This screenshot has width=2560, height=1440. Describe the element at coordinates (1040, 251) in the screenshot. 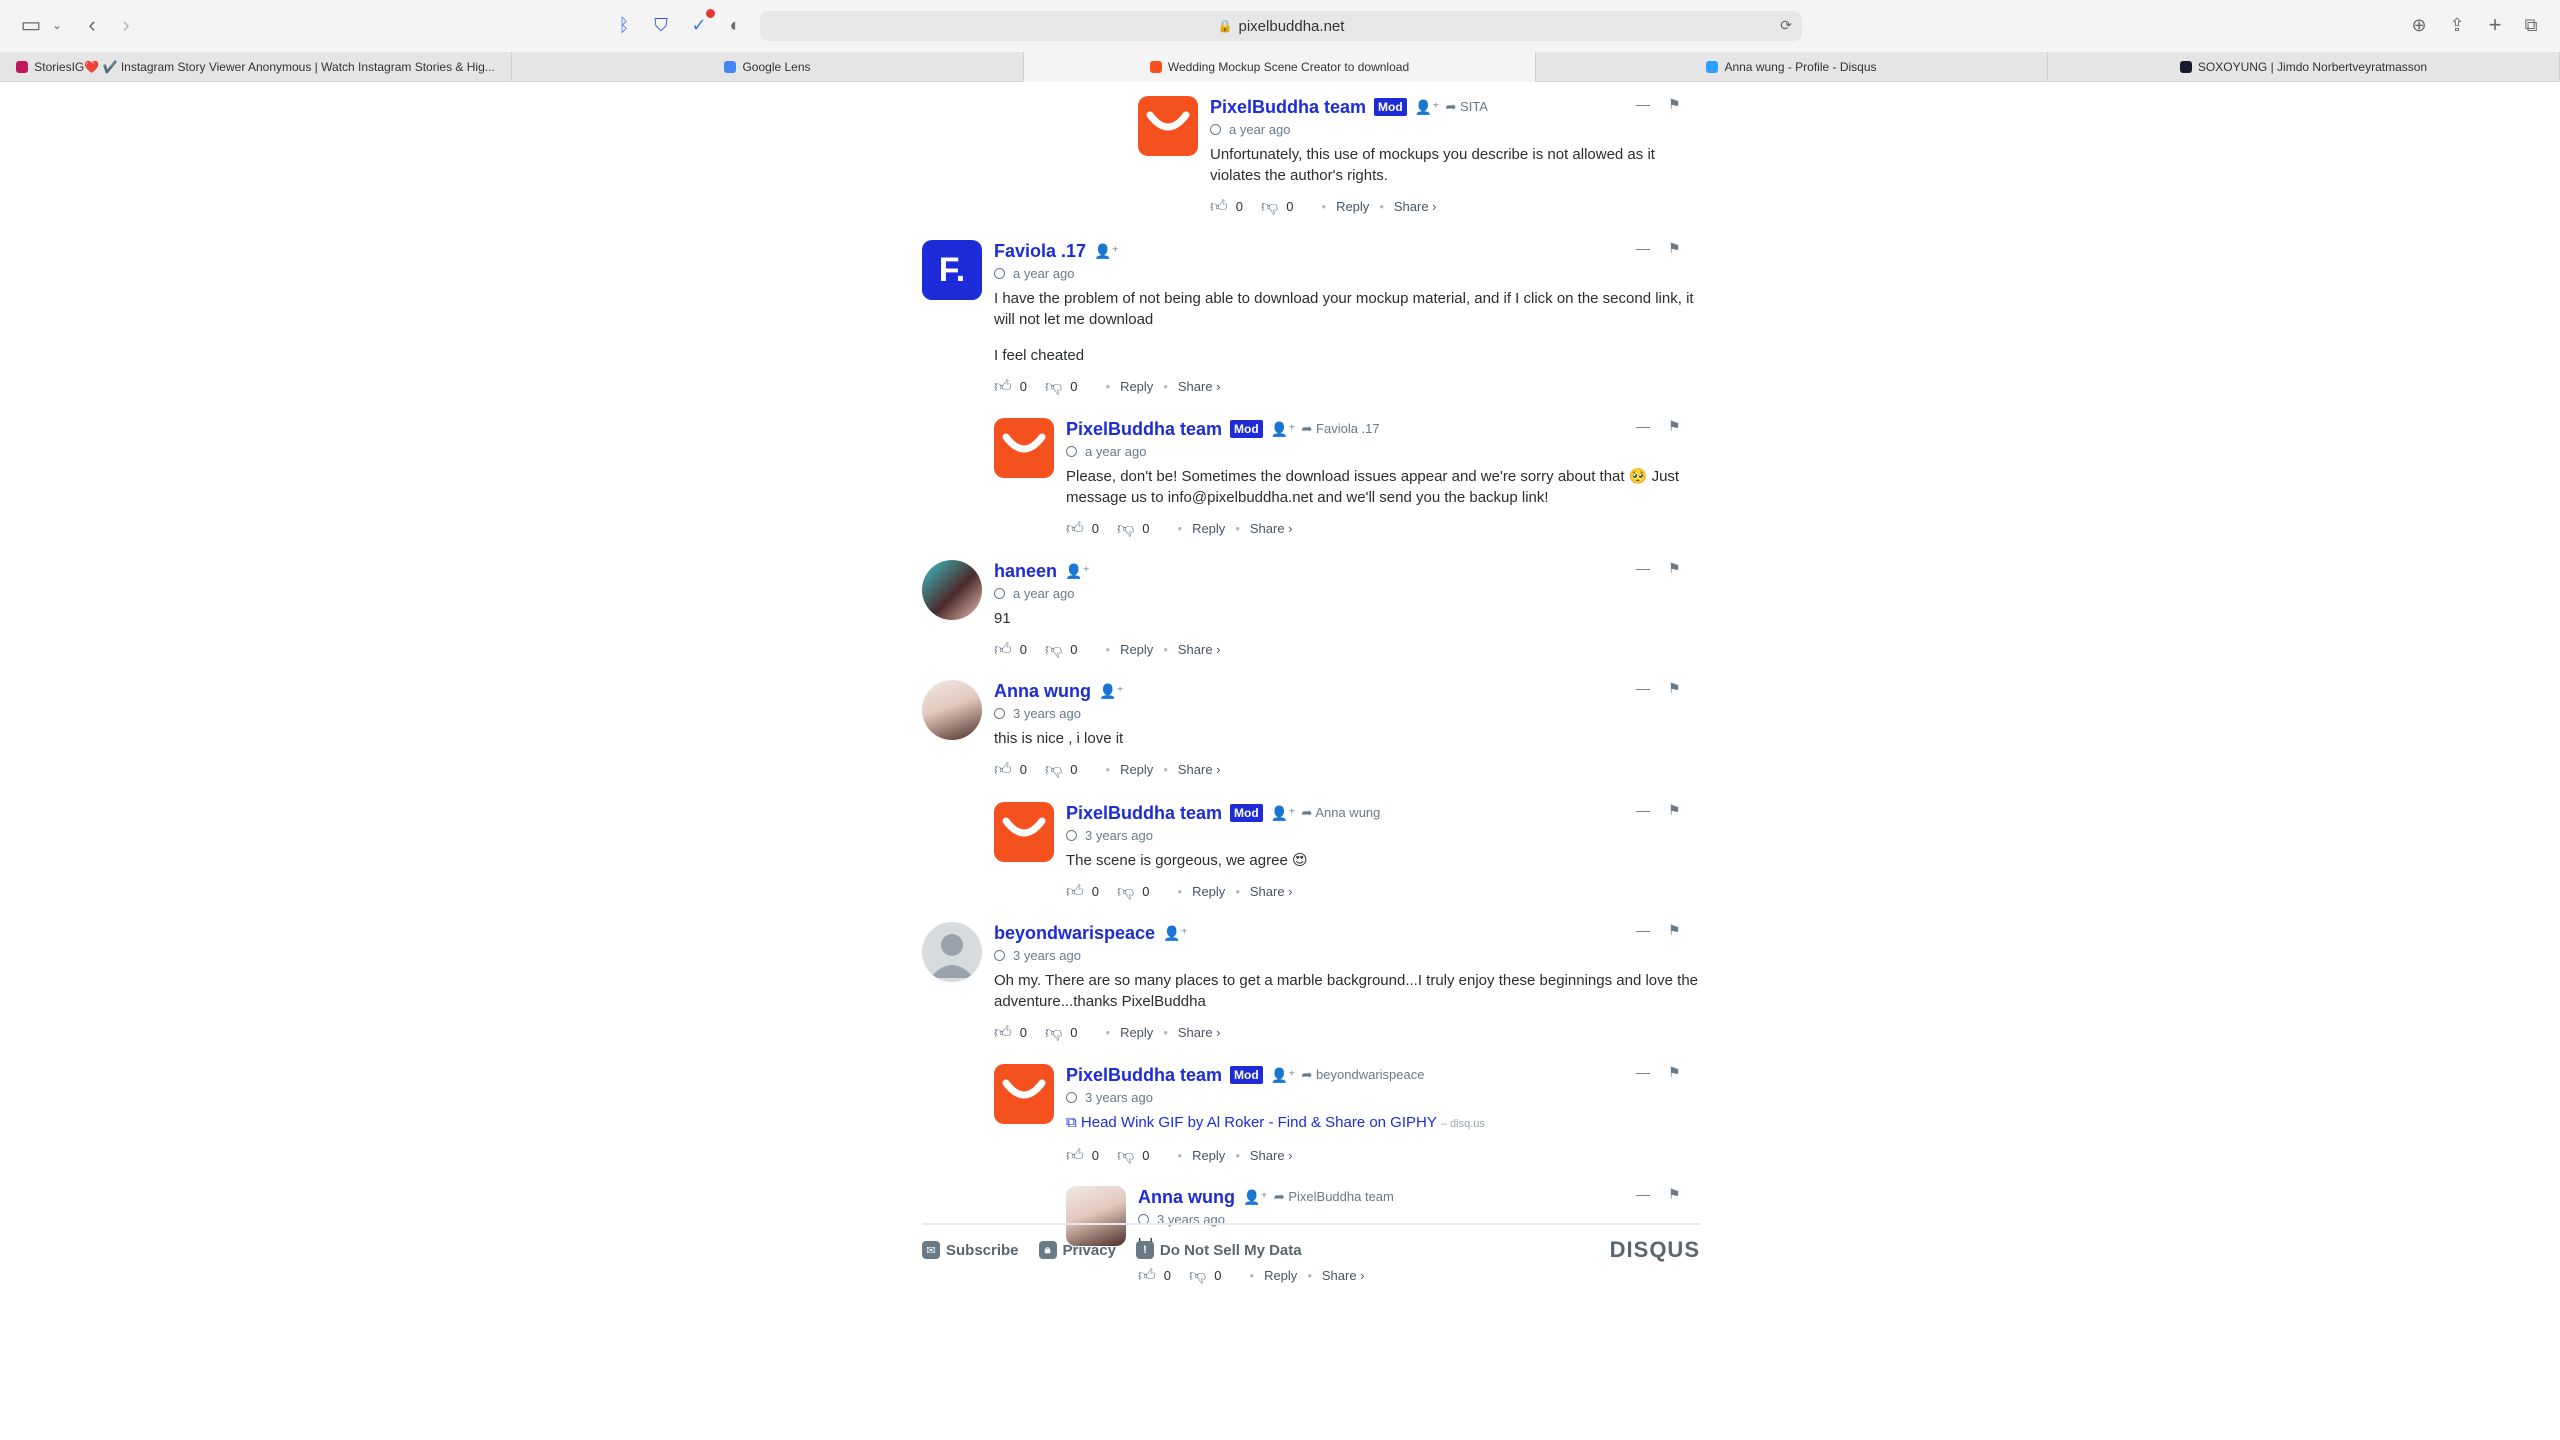

I see `comment-author: Faviola .17` at that location.